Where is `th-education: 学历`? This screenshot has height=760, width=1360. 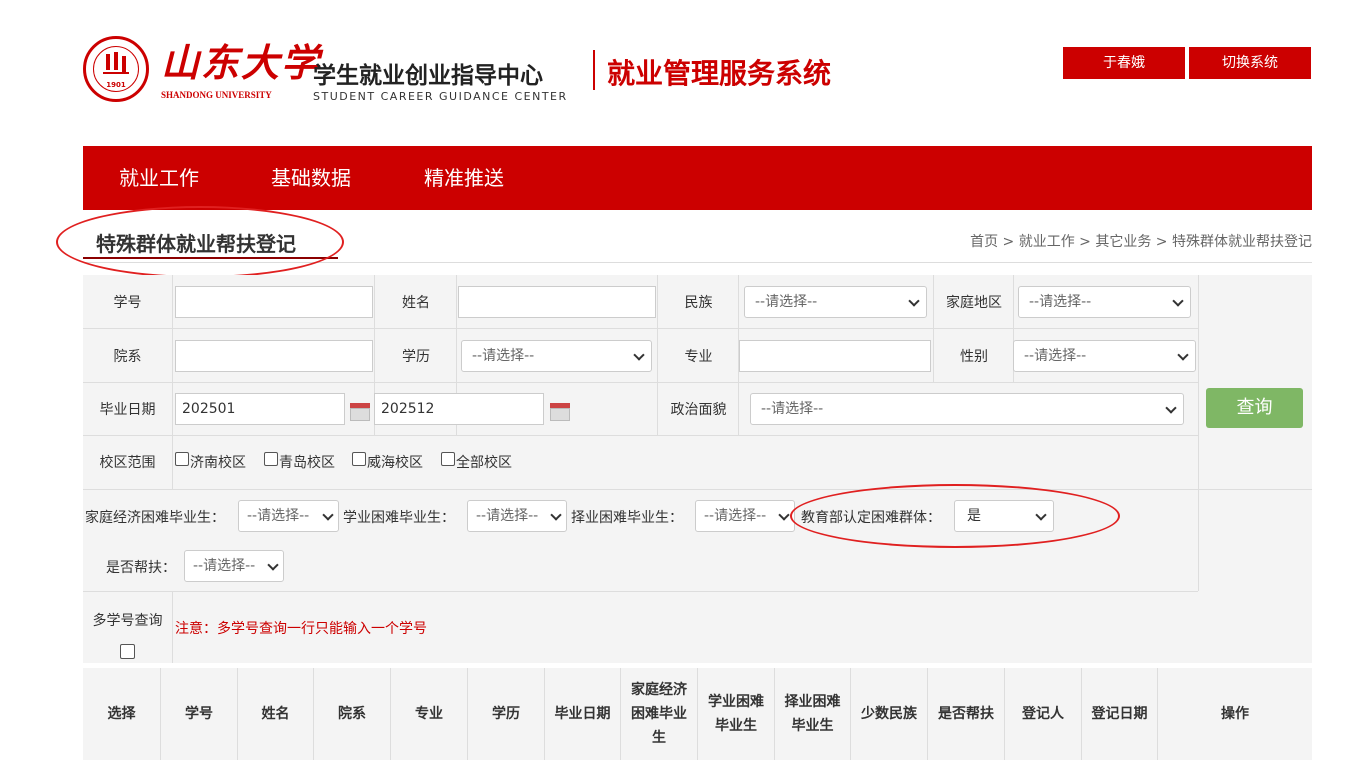
th-education: 学历 is located at coordinates (506, 714).